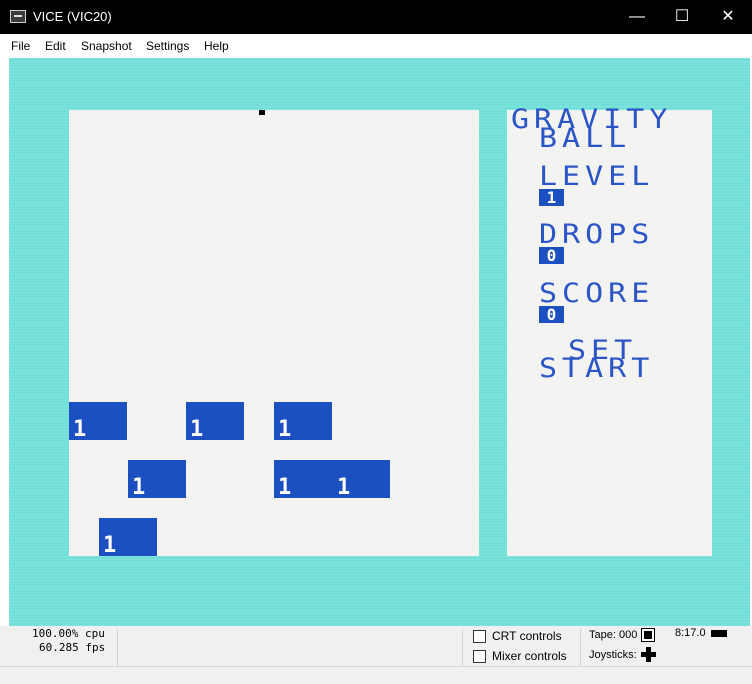 The image size is (752, 684). Describe the element at coordinates (18, 16) in the screenshot. I see `vice-app-icon` at that location.